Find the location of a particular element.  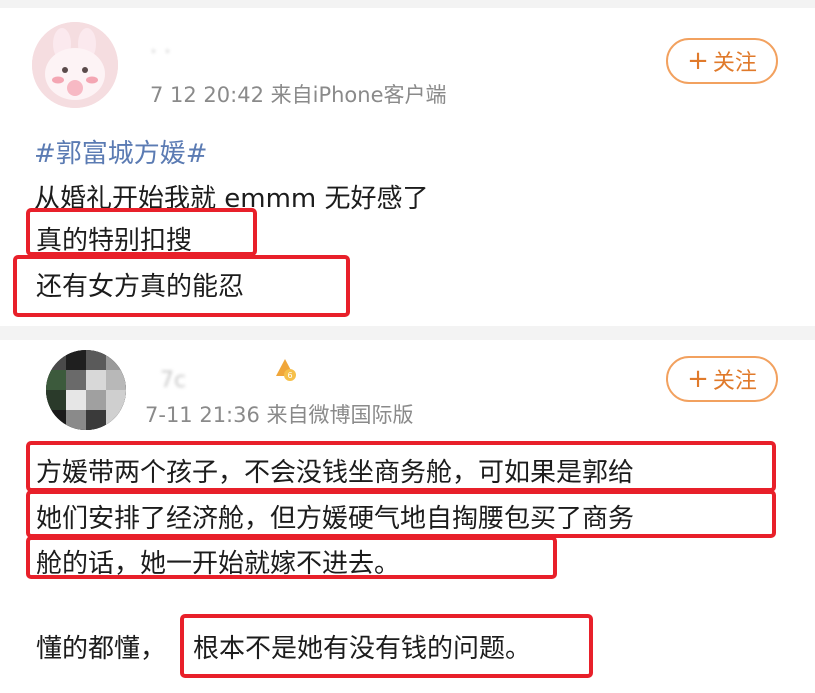

post-text-line: 根本不是她有没有钱的问题。 is located at coordinates (362, 649).